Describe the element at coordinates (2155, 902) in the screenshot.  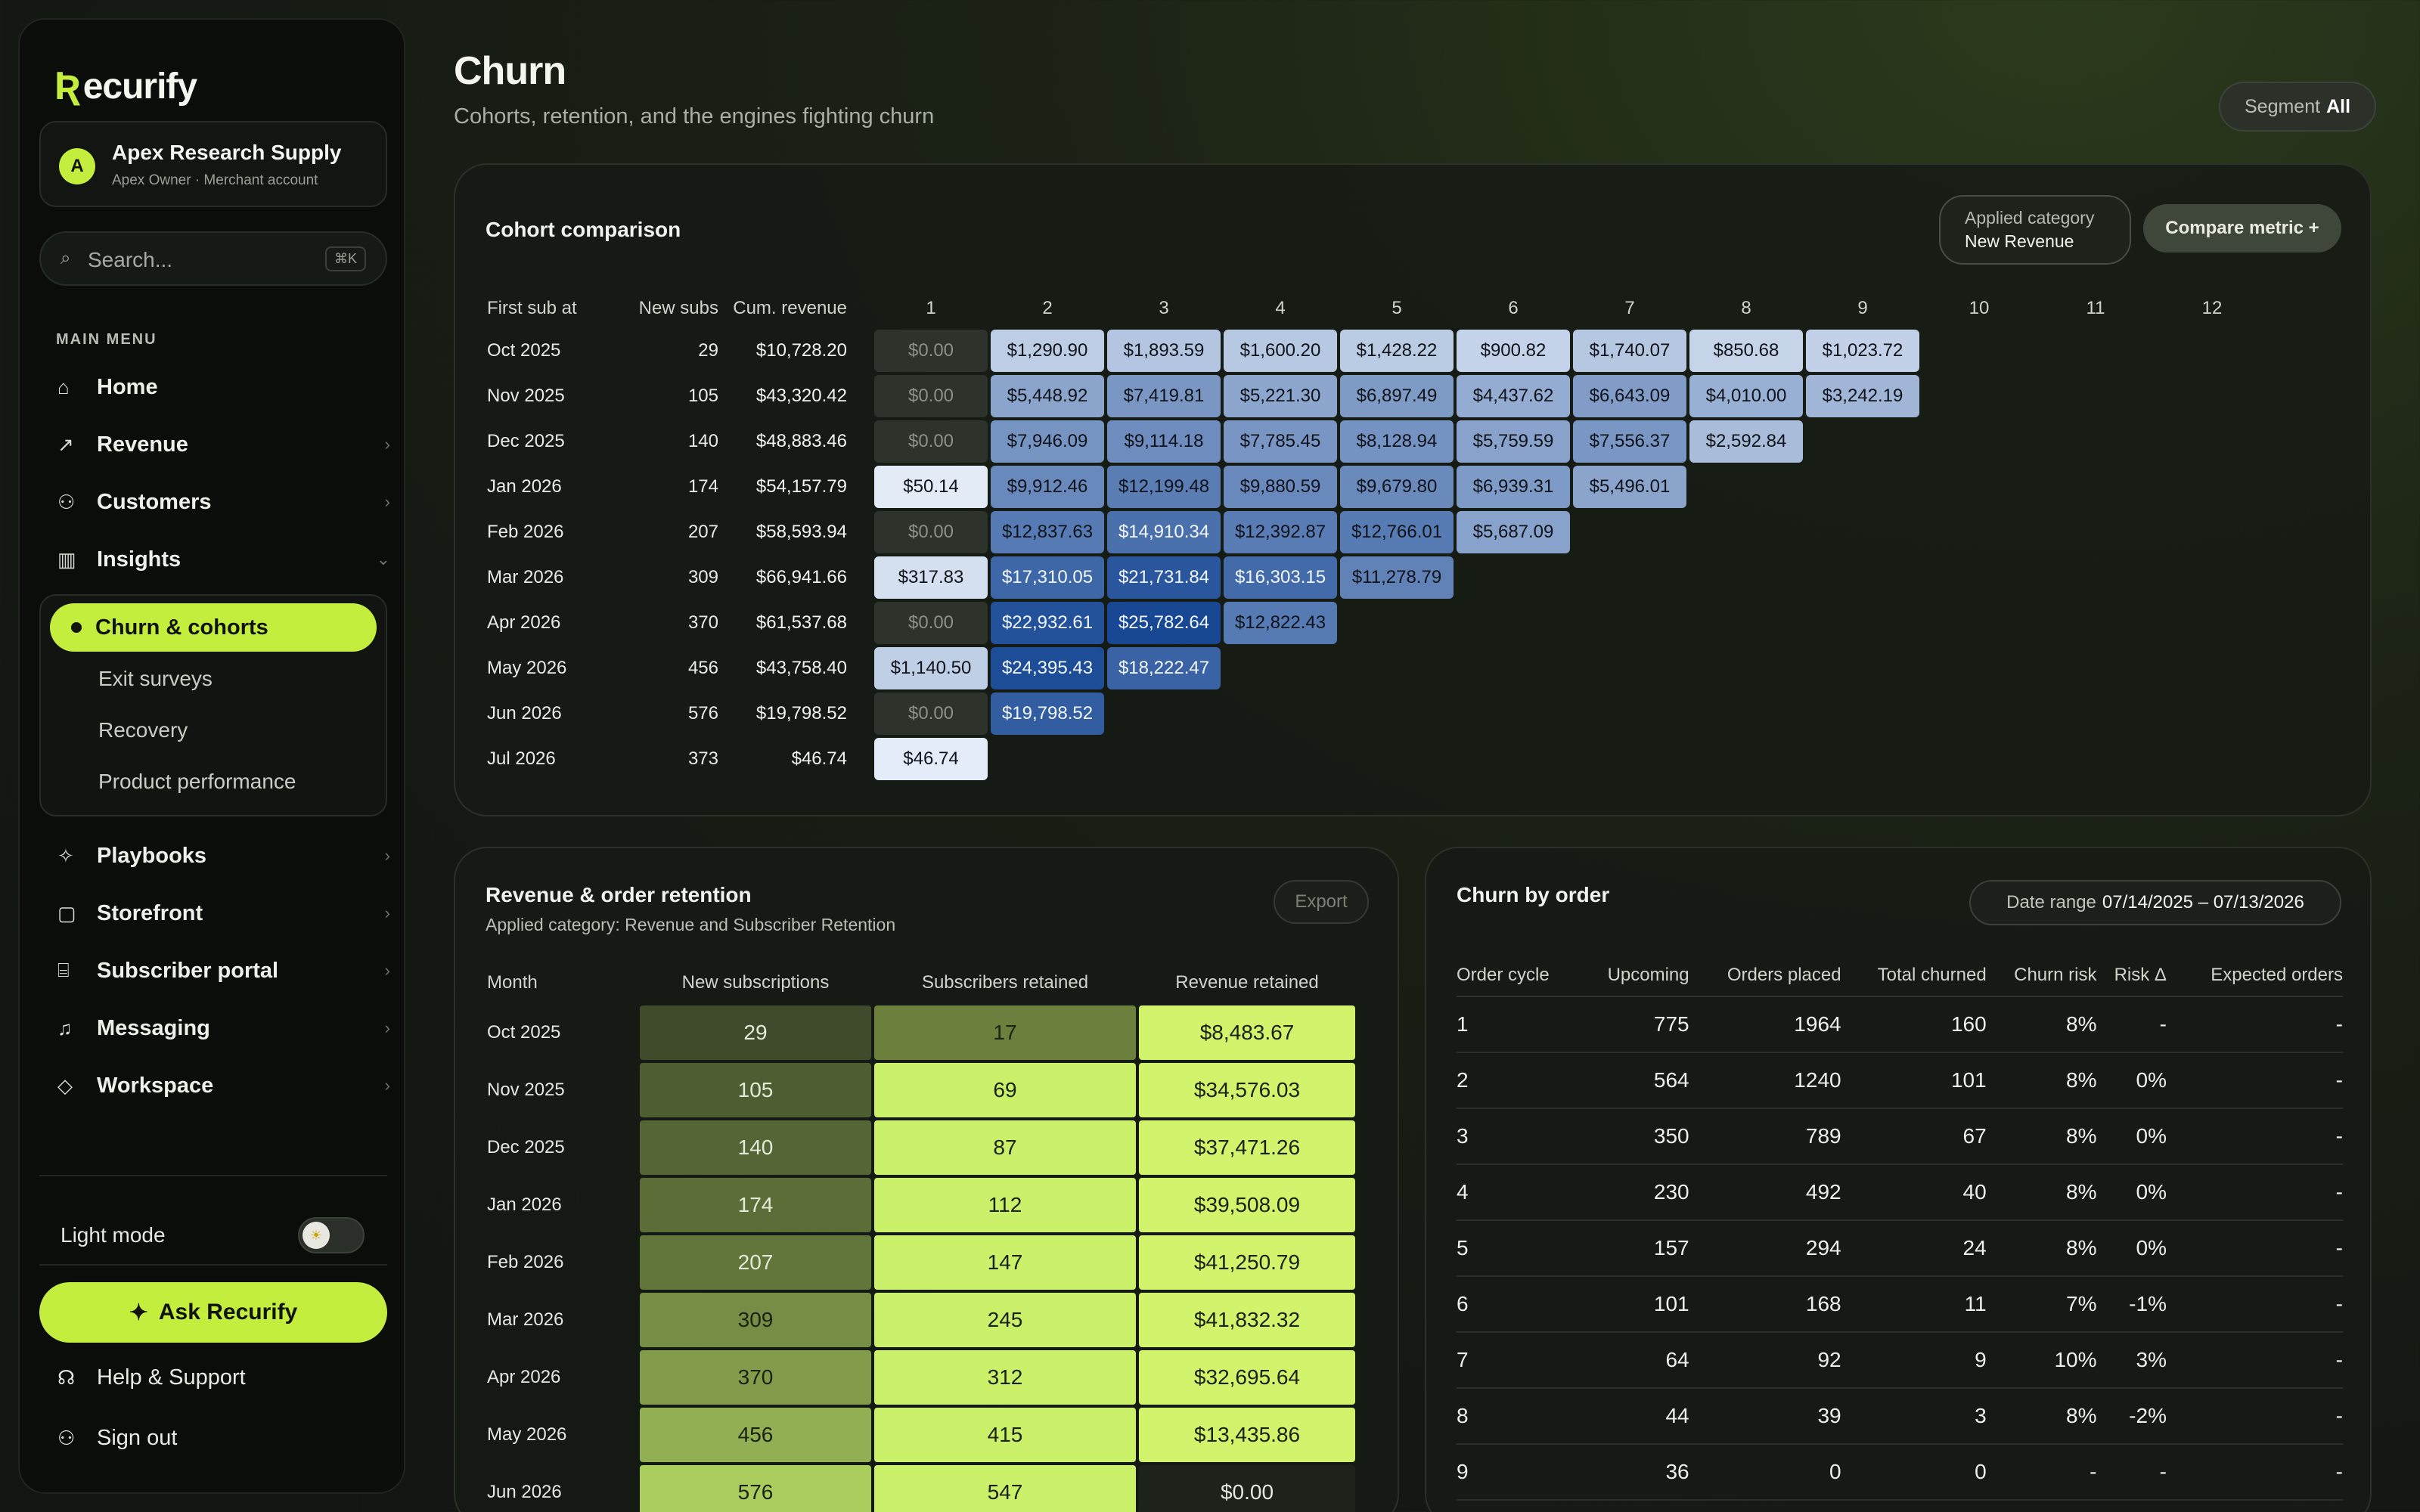
I see `date-range-picker: Date range 07/14/2025 – 07/13/2026` at that location.